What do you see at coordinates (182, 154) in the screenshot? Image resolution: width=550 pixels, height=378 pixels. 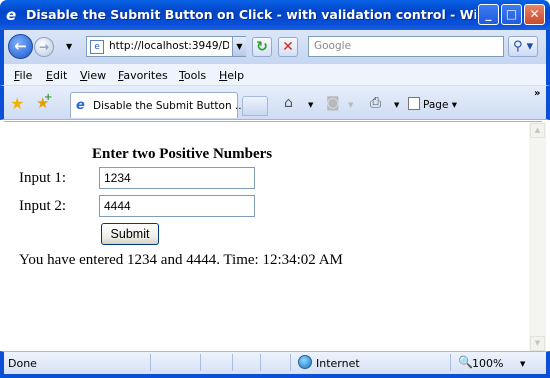 I see `form-heading: Enter two Positive Numbers` at bounding box center [182, 154].